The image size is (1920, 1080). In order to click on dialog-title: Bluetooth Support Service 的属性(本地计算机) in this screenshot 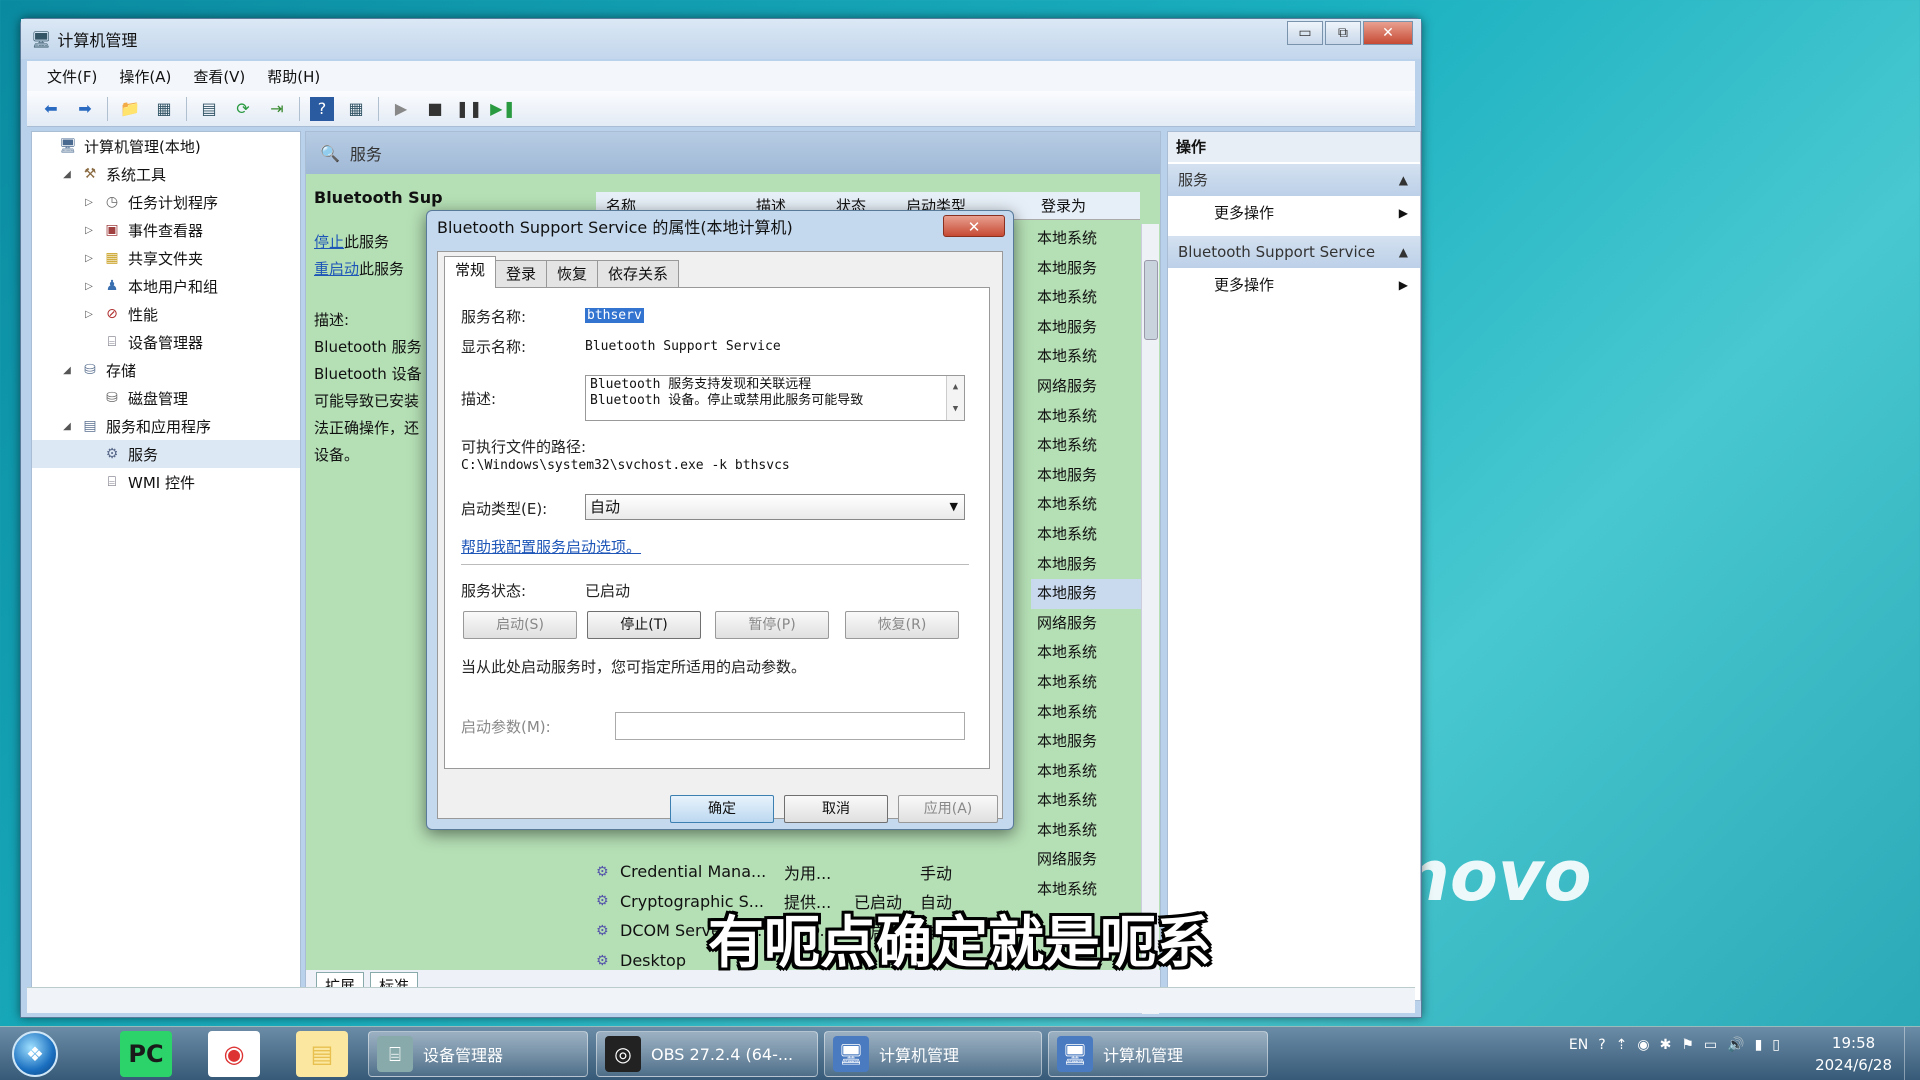, I will do `click(720, 228)`.